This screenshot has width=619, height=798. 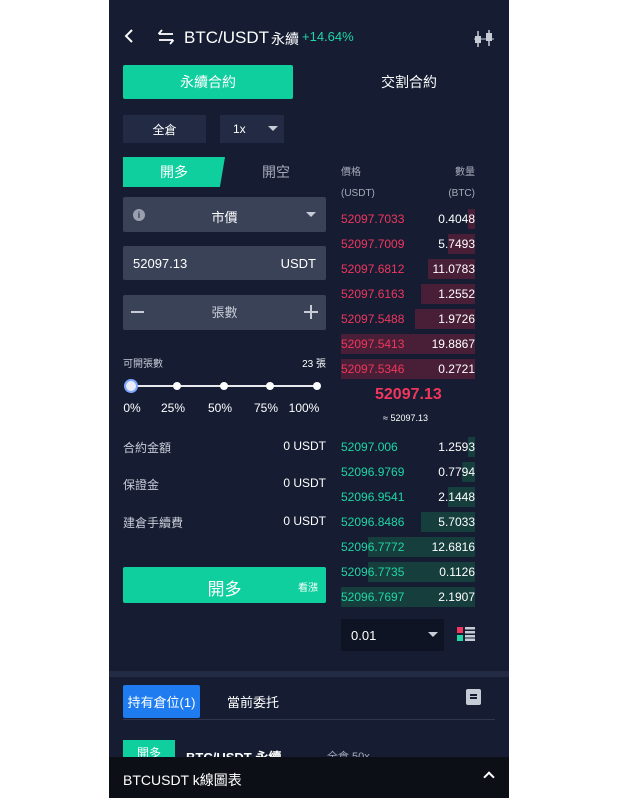 I want to click on ask-qty: 19.8867, so click(x=453, y=344).